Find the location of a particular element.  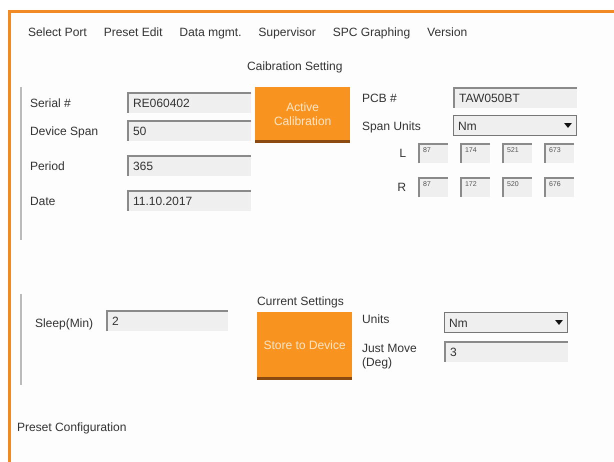

text-field: RE060402 is located at coordinates (189, 102).